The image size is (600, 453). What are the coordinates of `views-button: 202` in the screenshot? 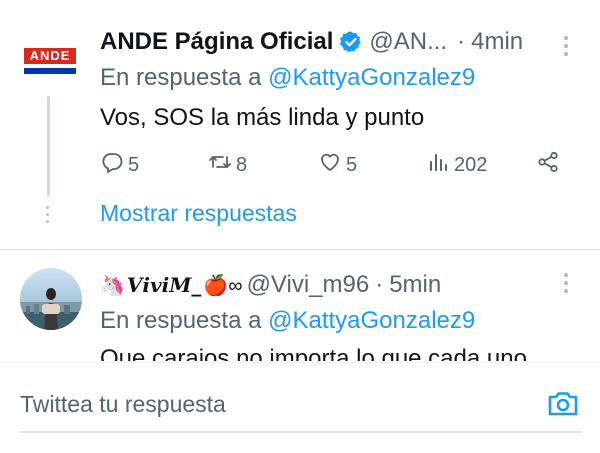 It's located at (456, 165).